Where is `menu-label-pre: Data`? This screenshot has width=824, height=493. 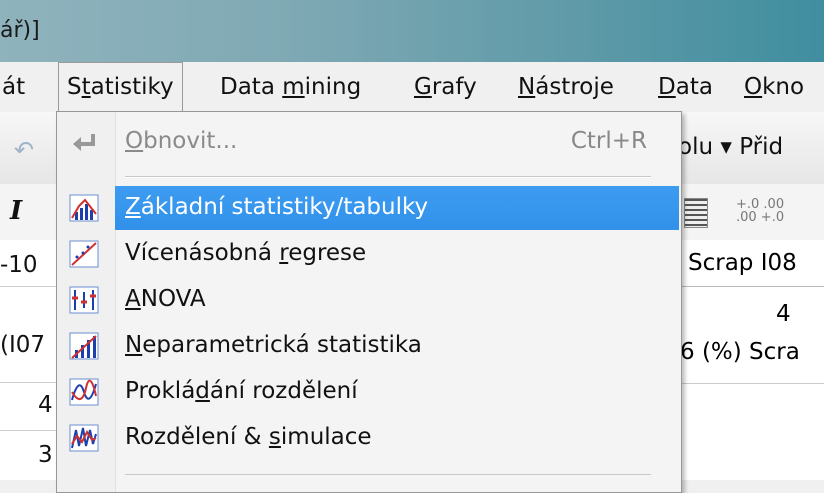 menu-label-pre: Data is located at coordinates (251, 87).